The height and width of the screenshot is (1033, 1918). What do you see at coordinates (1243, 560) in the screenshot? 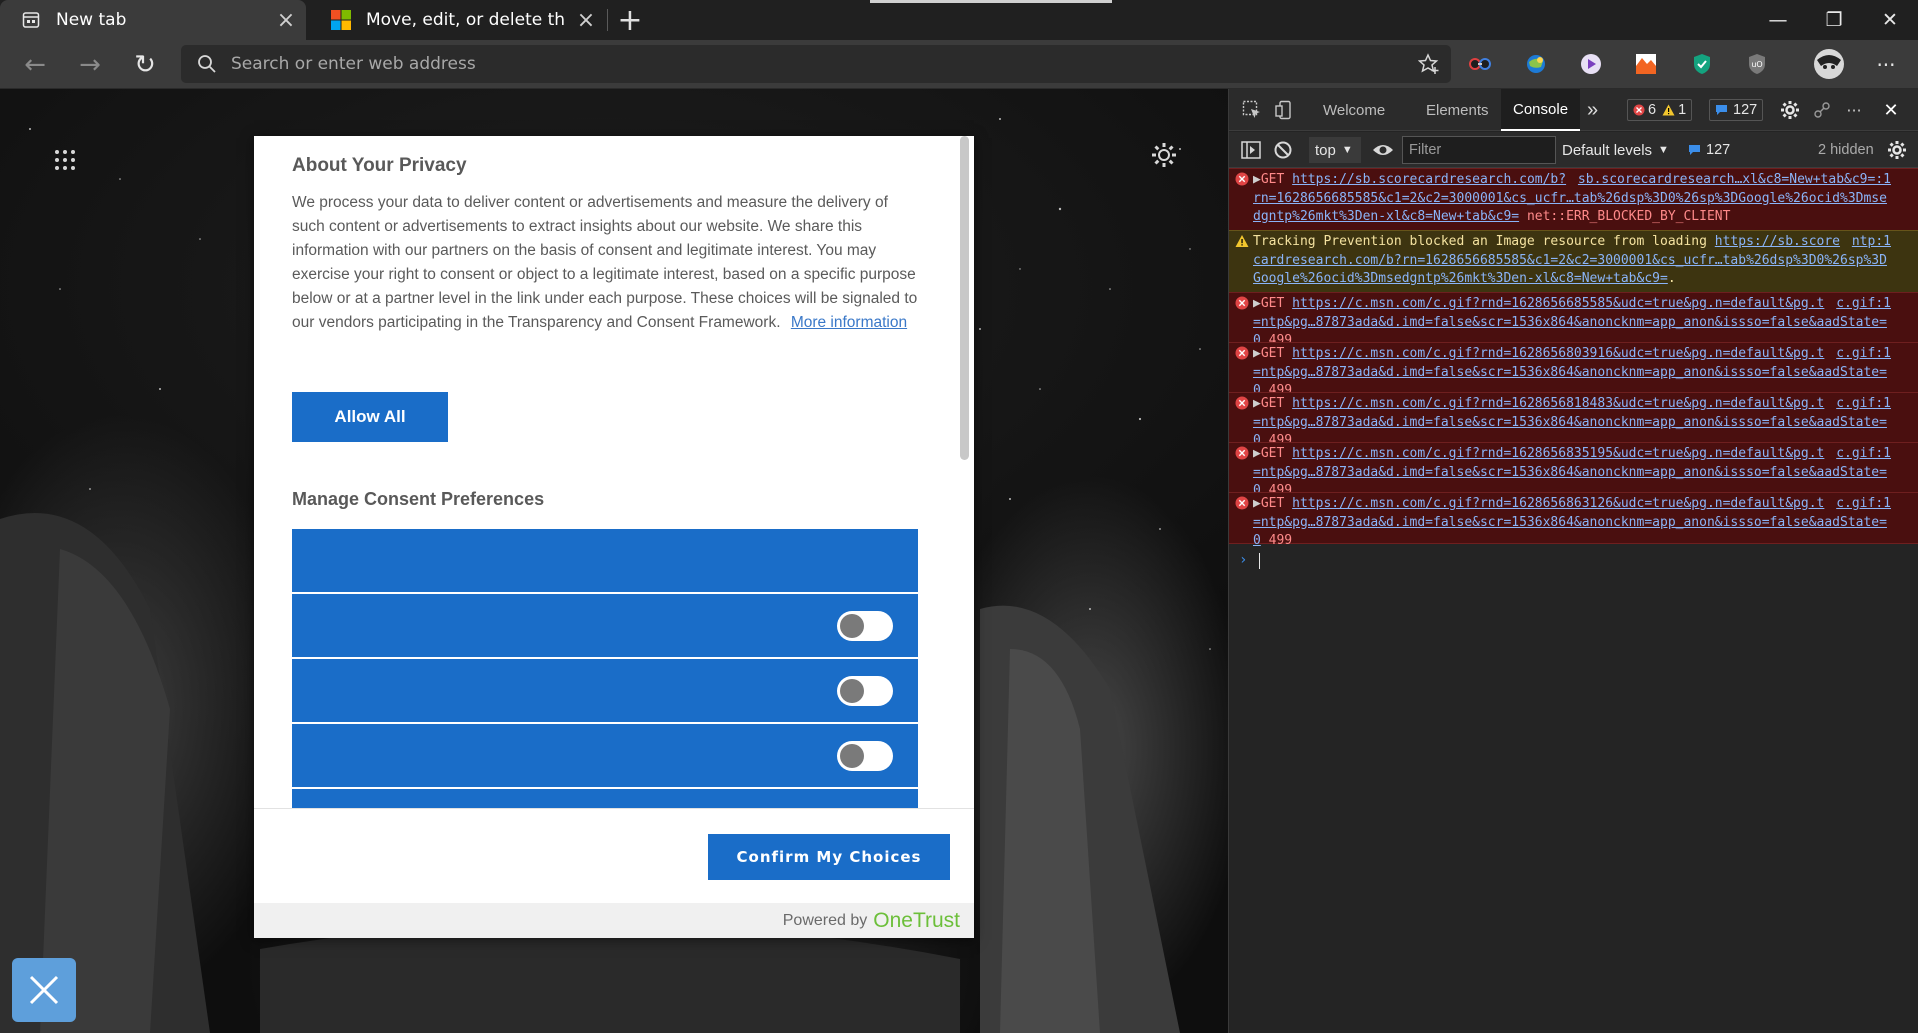
I see `prompt-chevron-icon: ›` at bounding box center [1243, 560].